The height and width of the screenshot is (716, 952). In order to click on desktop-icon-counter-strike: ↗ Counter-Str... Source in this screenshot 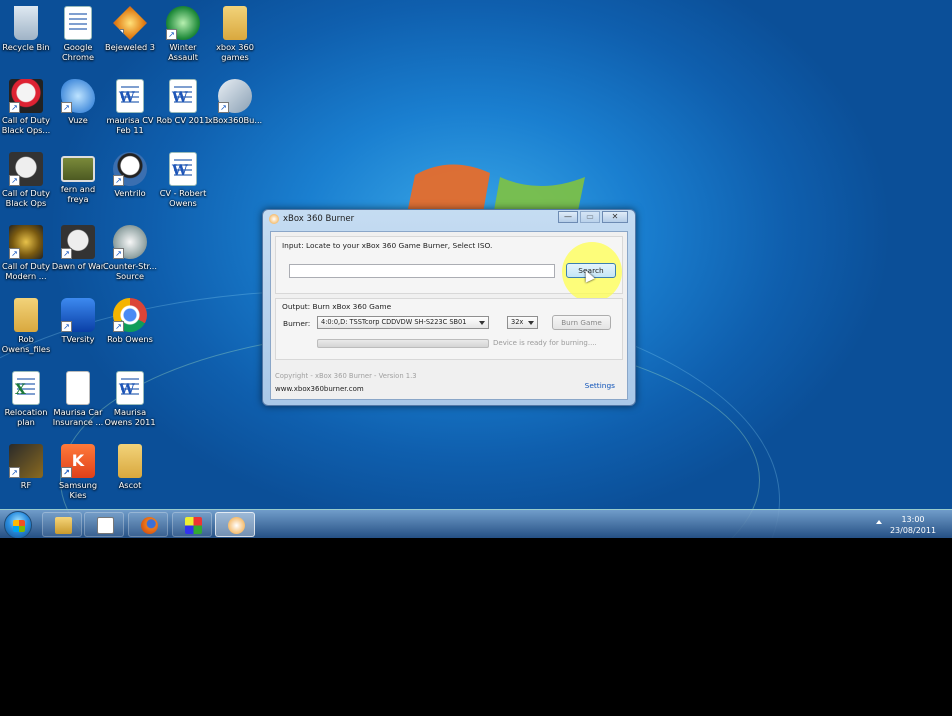, I will do `click(130, 252)`.